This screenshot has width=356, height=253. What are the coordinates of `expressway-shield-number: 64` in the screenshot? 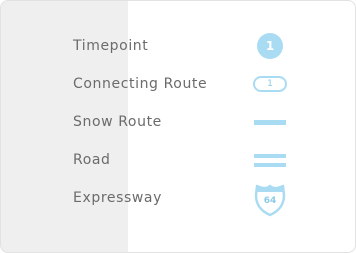 It's located at (270, 201).